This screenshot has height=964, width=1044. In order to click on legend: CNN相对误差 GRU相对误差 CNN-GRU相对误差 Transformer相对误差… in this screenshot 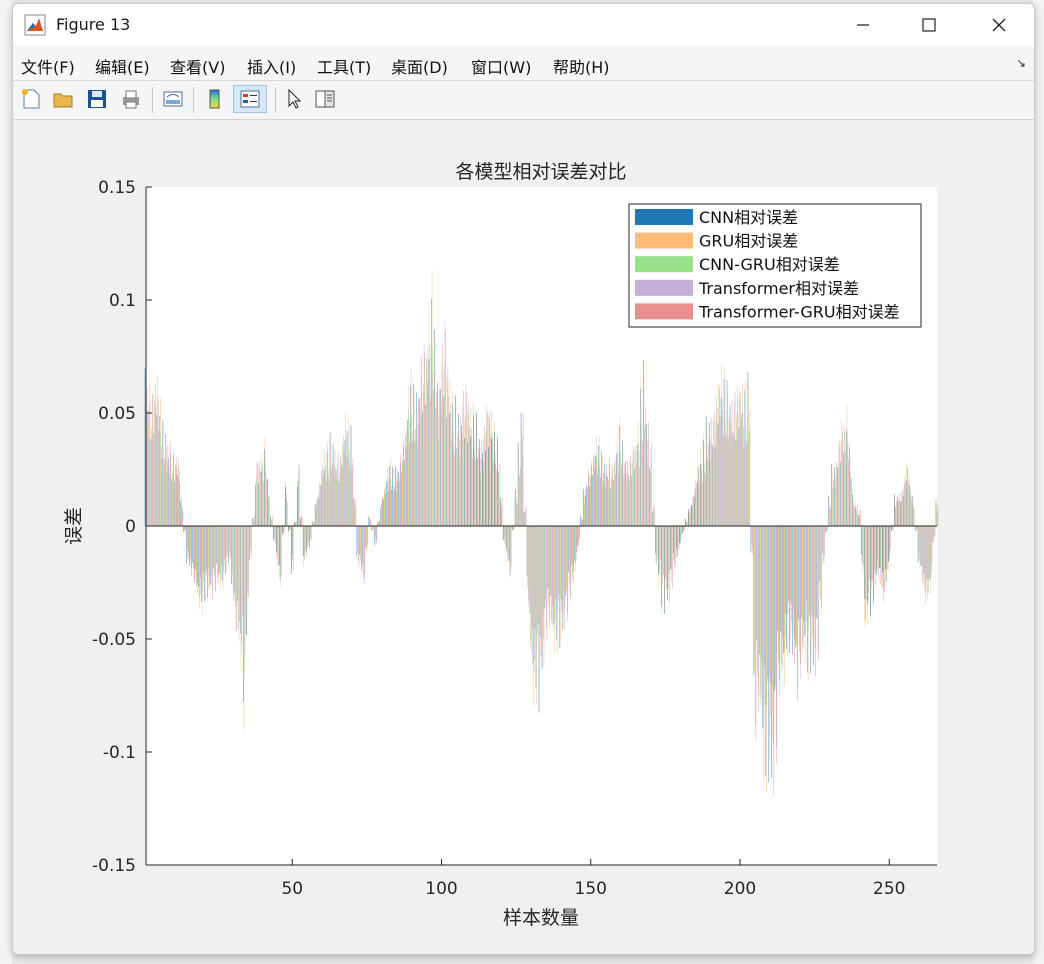, I will do `click(775, 265)`.